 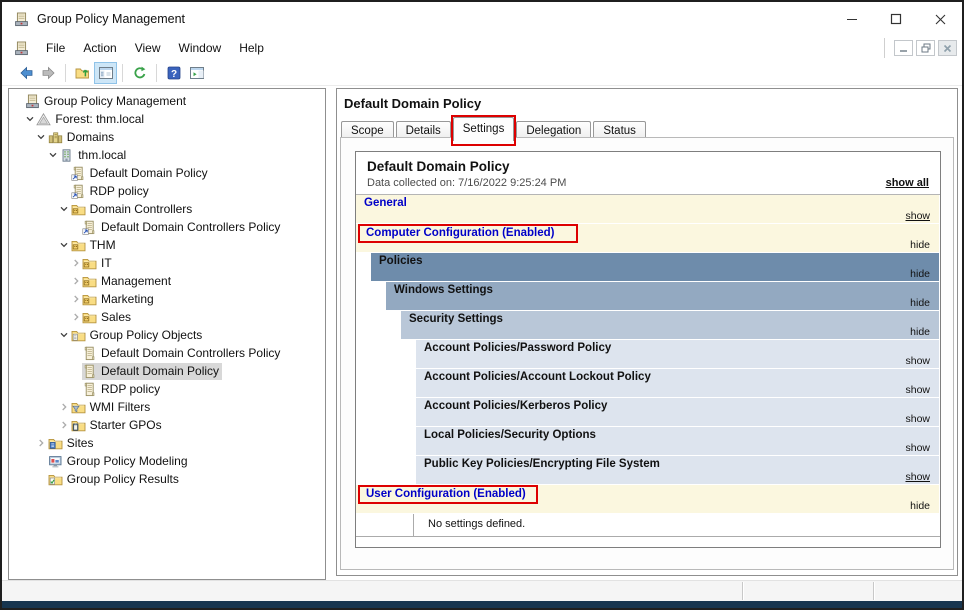 What do you see at coordinates (482, 19) in the screenshot?
I see `title-bar: Group Policy Management` at bounding box center [482, 19].